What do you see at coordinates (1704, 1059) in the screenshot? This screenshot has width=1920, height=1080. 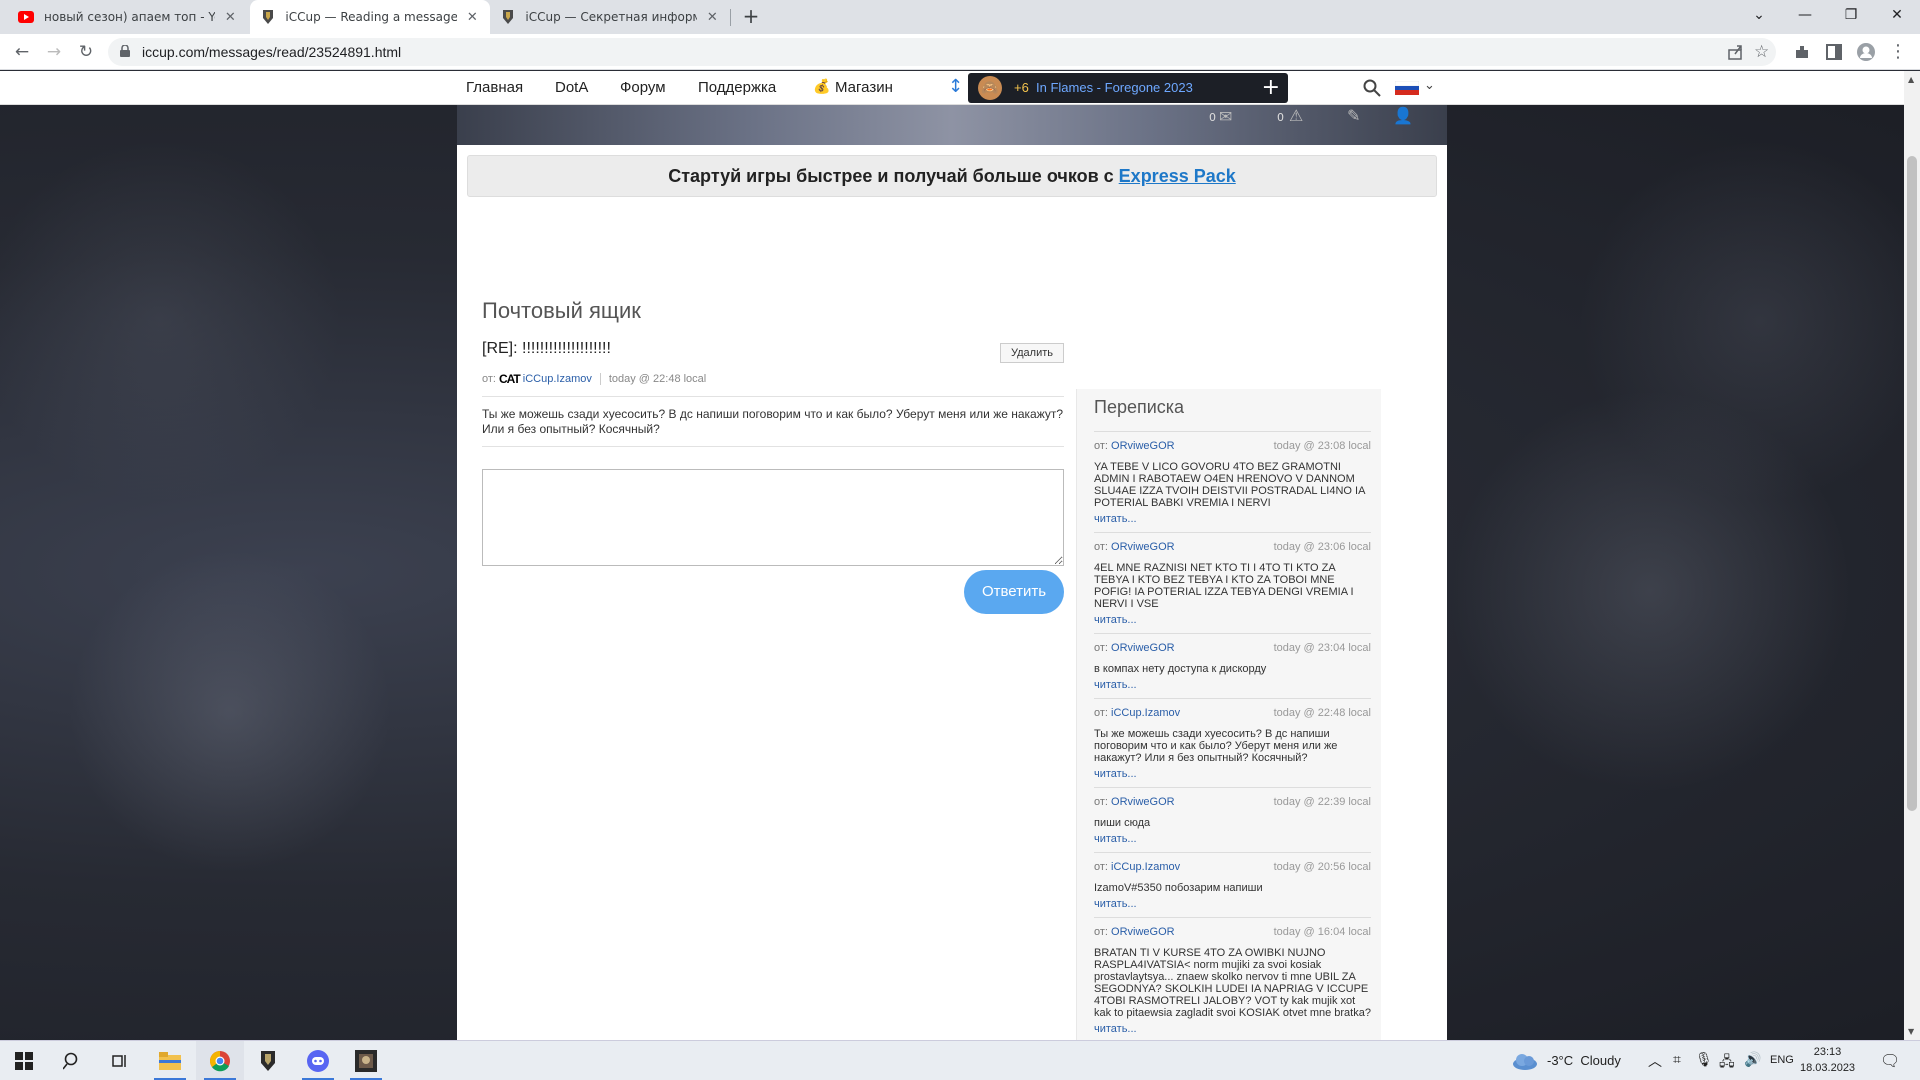 I see `microphone-icon: 🎙` at bounding box center [1704, 1059].